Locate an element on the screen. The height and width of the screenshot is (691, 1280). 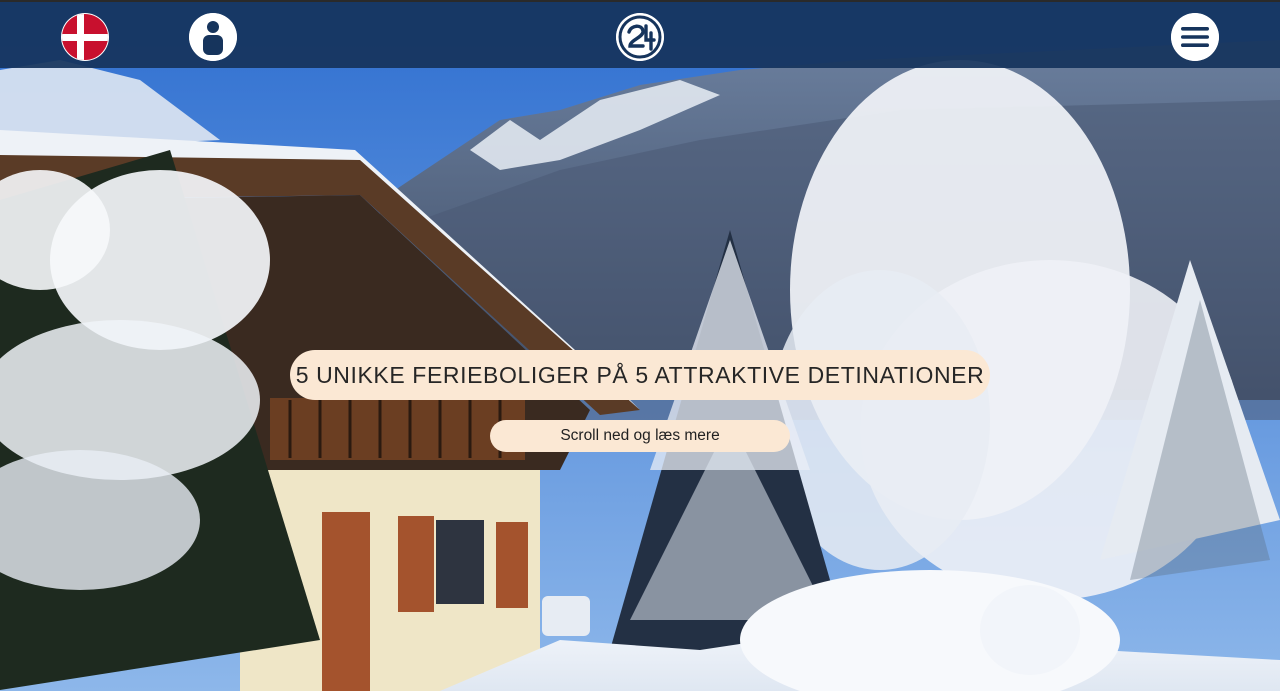
home-logo-button is located at coordinates (640, 37).